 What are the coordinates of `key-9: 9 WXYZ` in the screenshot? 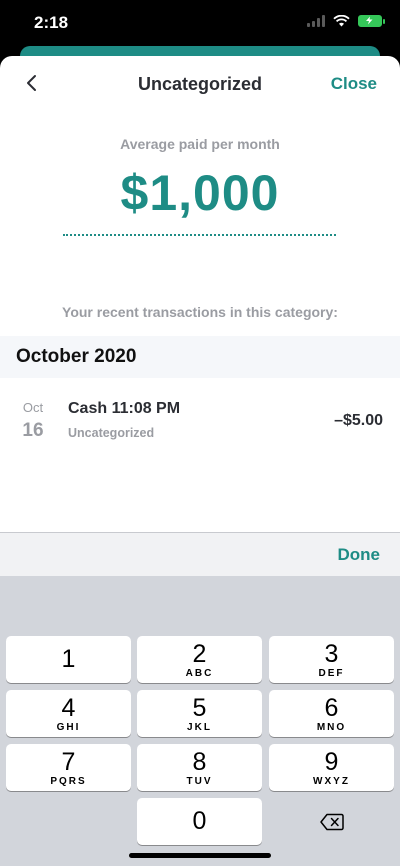 It's located at (331, 767).